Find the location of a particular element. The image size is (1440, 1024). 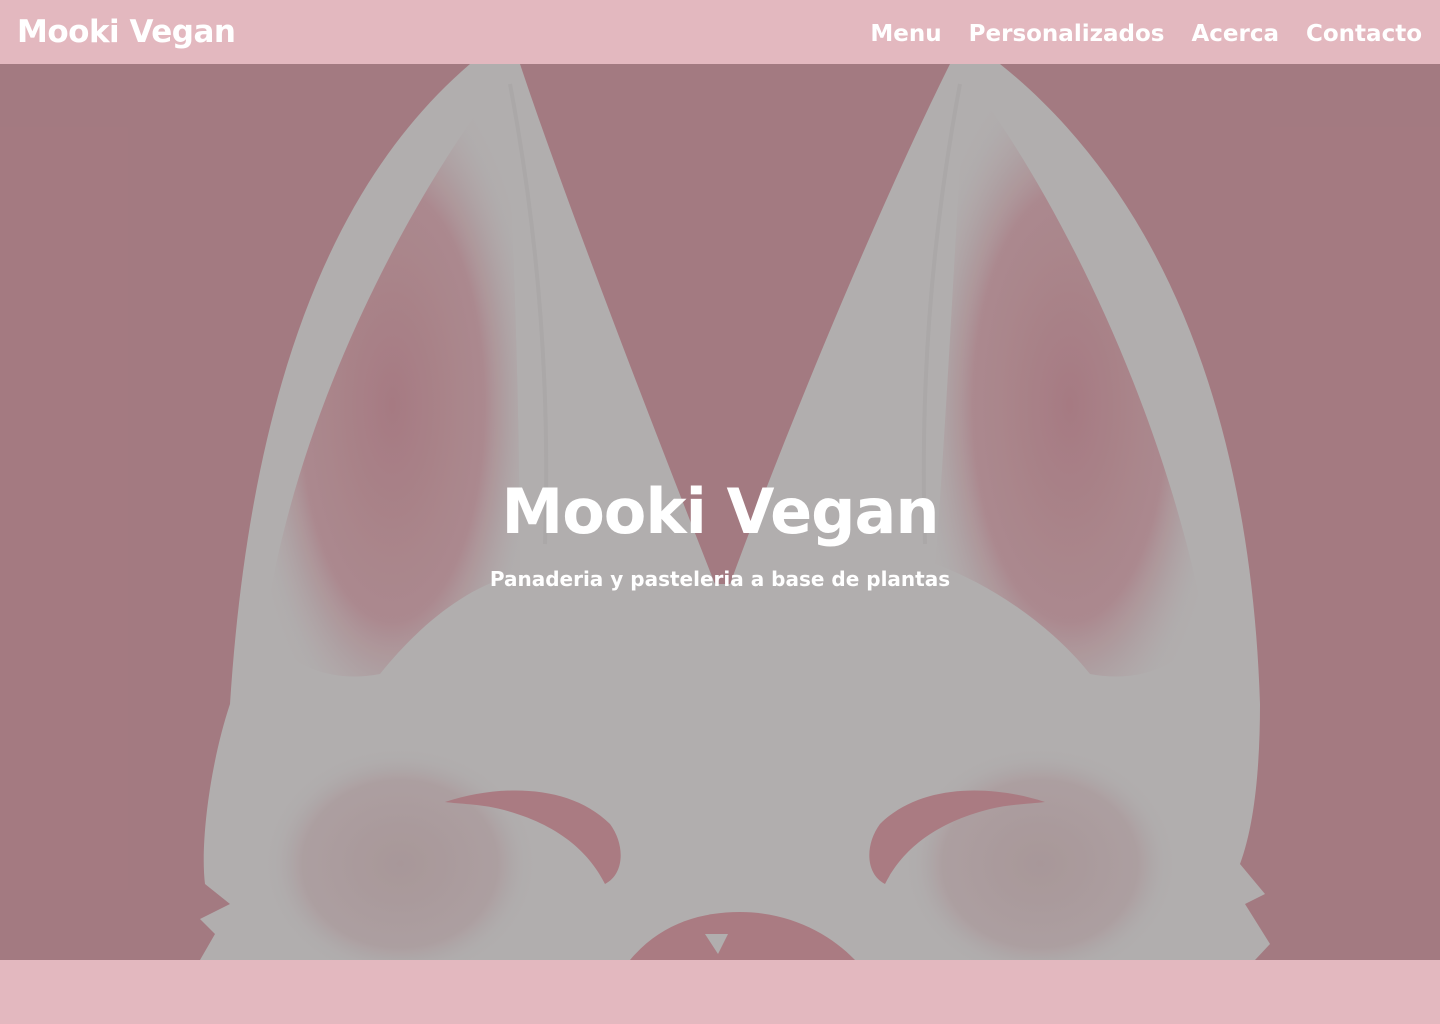

hero-title: Mooki Vegan is located at coordinates (720, 511).